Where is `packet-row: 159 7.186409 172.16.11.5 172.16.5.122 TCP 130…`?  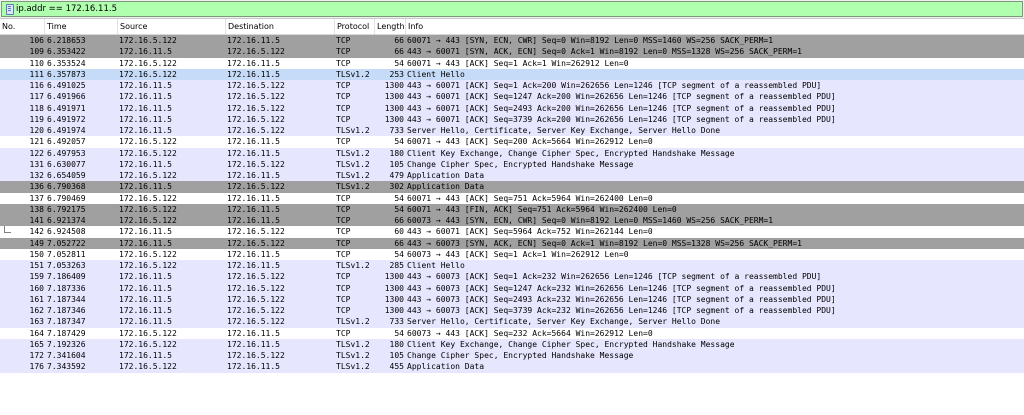 packet-row: 159 7.186409 172.16.11.5 172.16.5.122 TCP 130… is located at coordinates (512, 277).